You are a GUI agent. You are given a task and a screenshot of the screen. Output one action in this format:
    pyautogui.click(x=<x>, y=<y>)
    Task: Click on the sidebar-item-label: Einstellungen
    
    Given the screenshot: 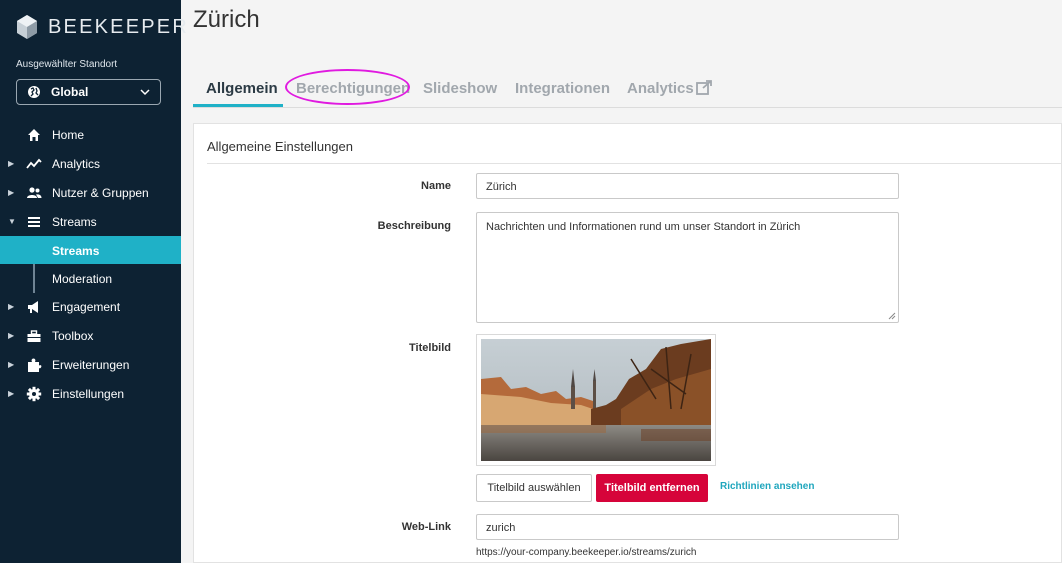 What is the action you would take?
    pyautogui.click(x=88, y=394)
    